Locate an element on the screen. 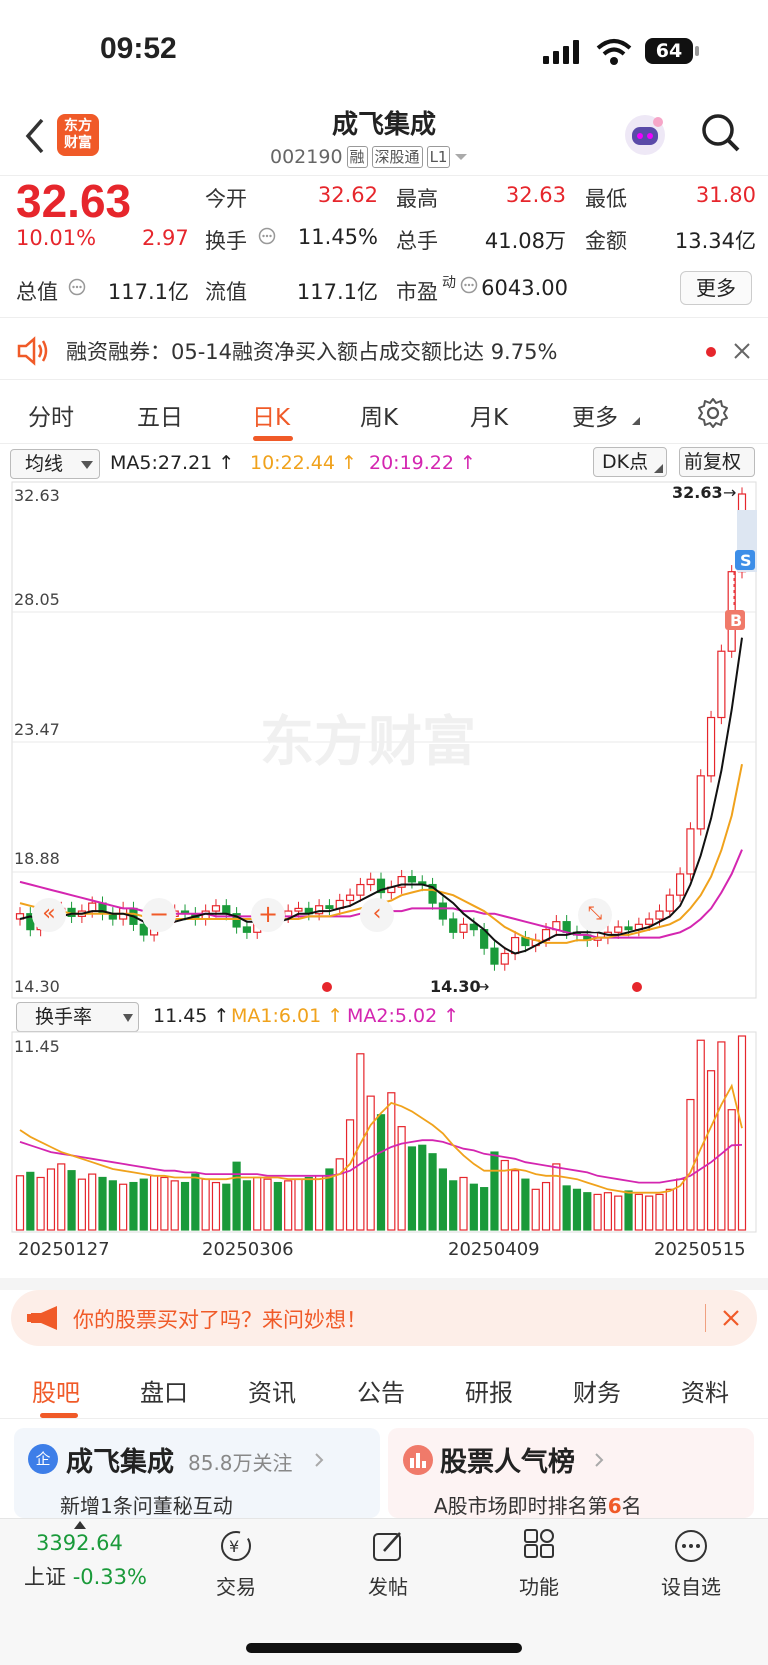  tab-more: 更多 is located at coordinates (595, 415).